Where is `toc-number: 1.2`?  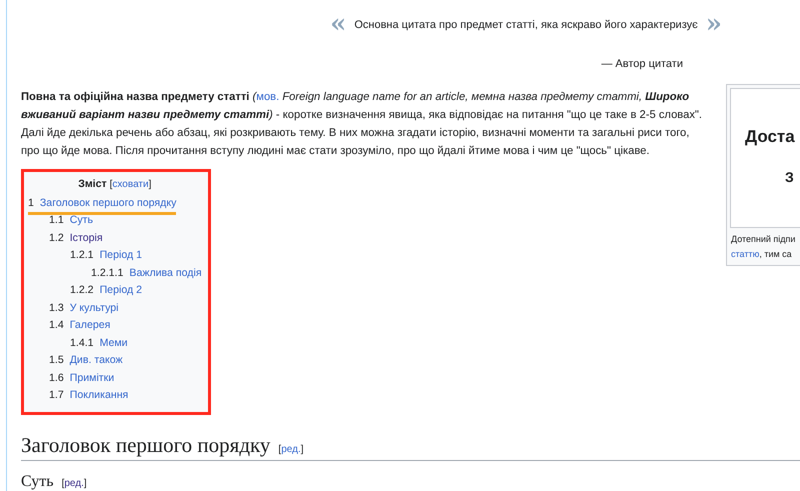
toc-number: 1.2 is located at coordinates (56, 238).